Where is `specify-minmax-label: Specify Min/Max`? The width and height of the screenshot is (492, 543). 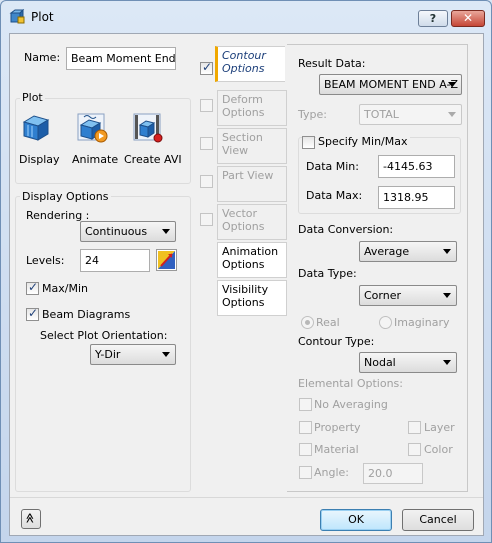 specify-minmax-label: Specify Min/Max is located at coordinates (363, 141).